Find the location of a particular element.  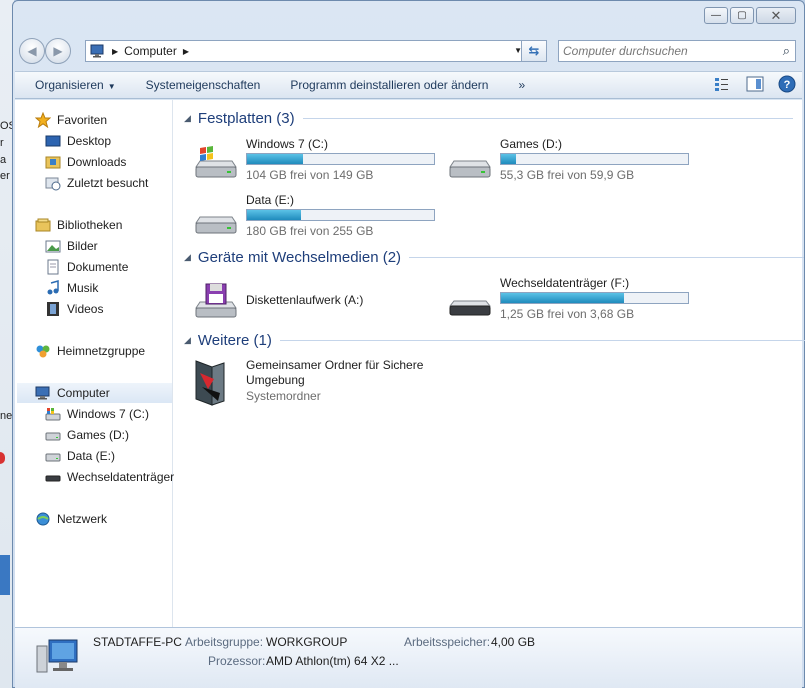

nav-network: Netzwerk is located at coordinates (71, 519).